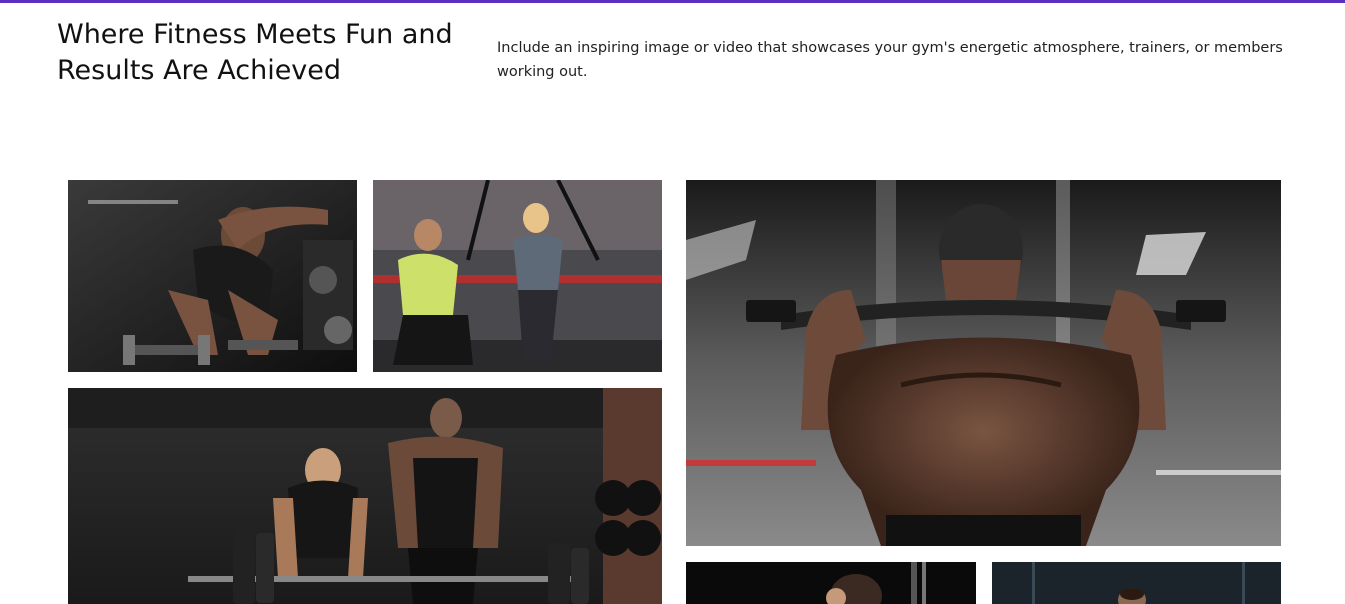 Image resolution: width=1345 pixels, height=604 pixels. Describe the element at coordinates (672, 1) in the screenshot. I see `top-accent-rule` at that location.